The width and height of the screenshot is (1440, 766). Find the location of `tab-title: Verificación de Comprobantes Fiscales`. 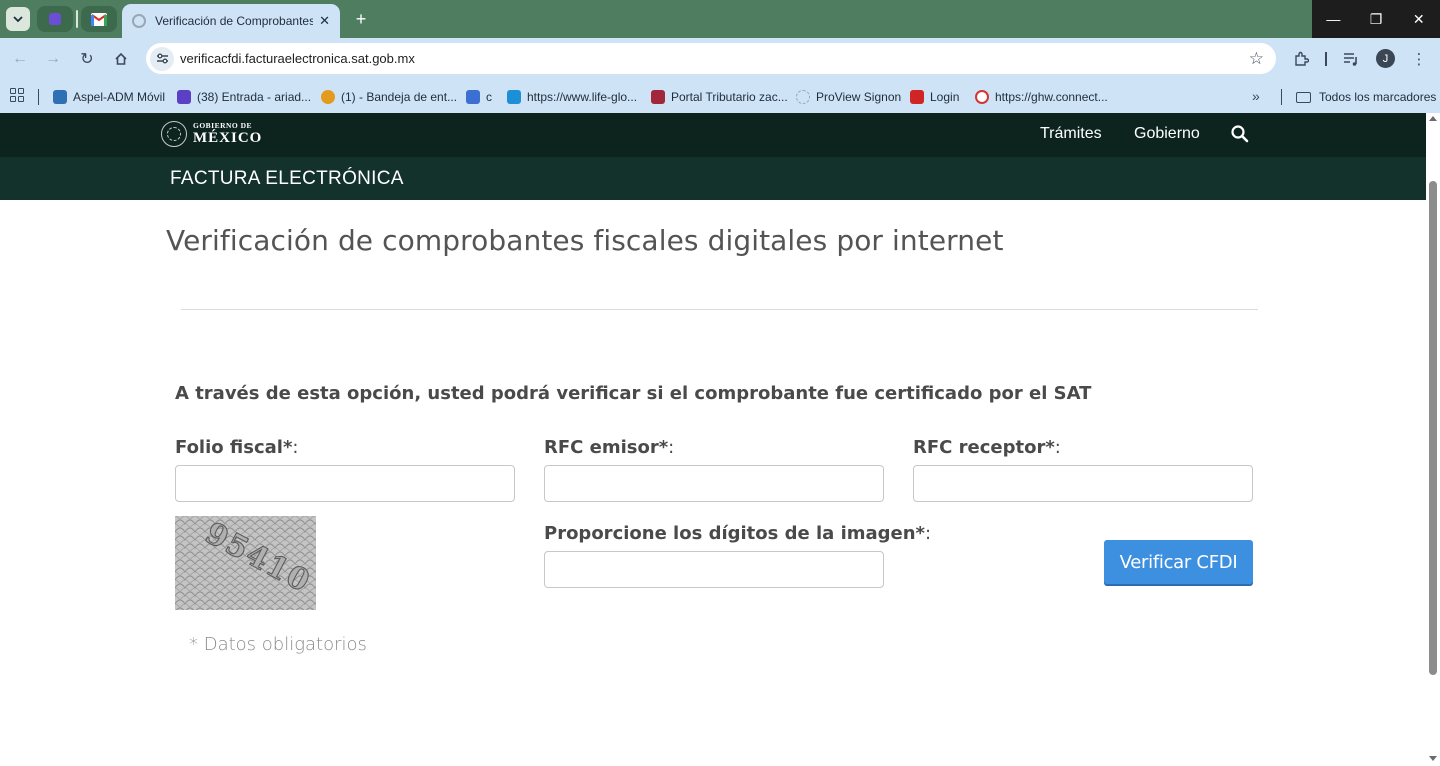

tab-title: Verificación de Comprobantes Fiscales is located at coordinates (234, 21).